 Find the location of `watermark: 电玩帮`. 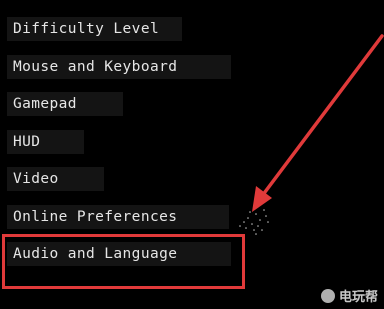

watermark: 电玩帮 is located at coordinates (349, 295).